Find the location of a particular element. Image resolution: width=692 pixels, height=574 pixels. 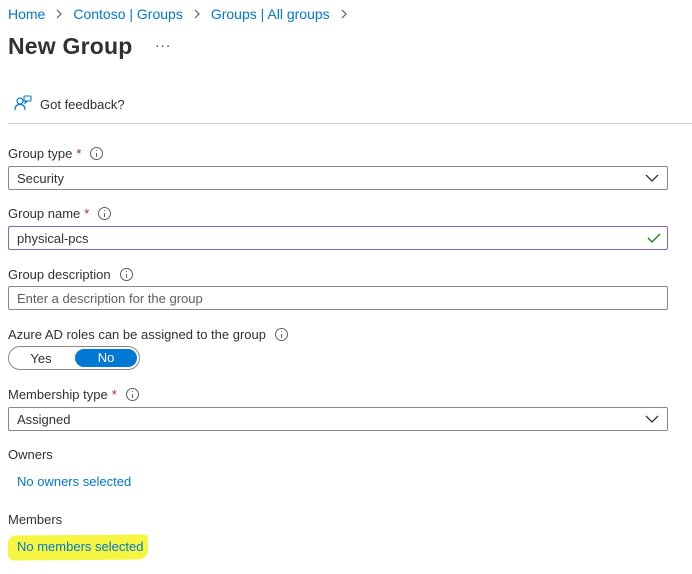

feedback-label: Got feedback? is located at coordinates (82, 104).